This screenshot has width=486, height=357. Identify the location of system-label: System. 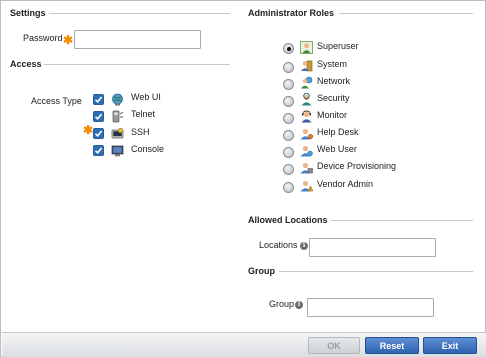
(332, 64).